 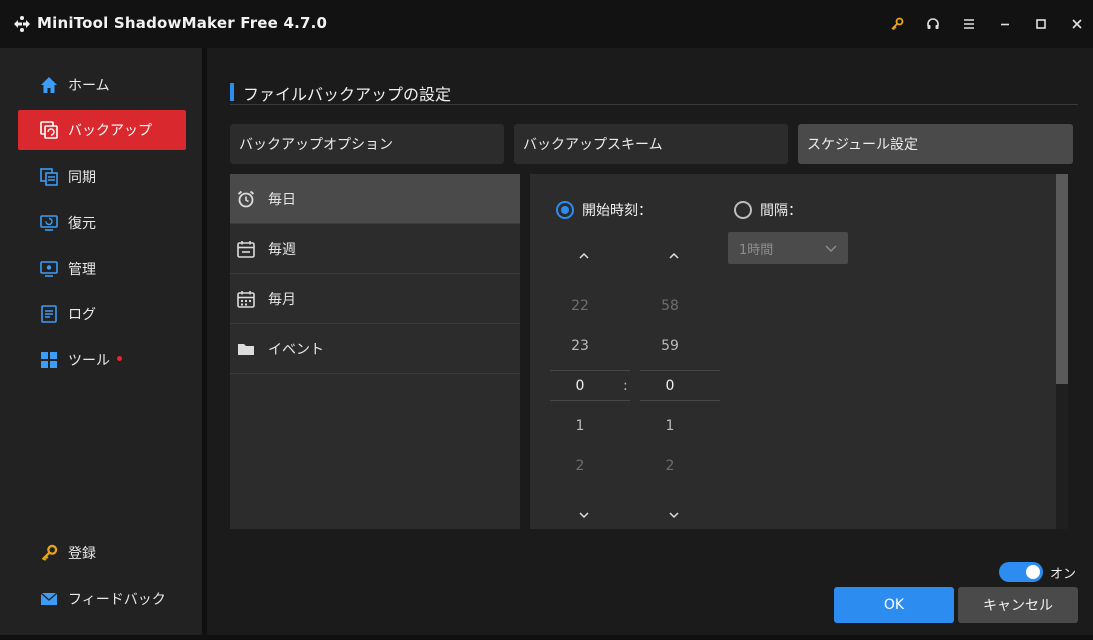 I want to click on hour-value: 23, so click(x=580, y=346).